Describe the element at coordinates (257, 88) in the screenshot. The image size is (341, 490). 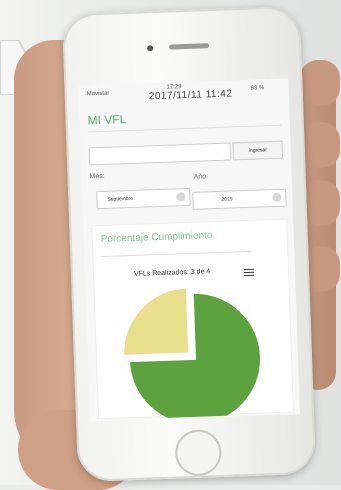
I see `battery-text: 83 %` at that location.